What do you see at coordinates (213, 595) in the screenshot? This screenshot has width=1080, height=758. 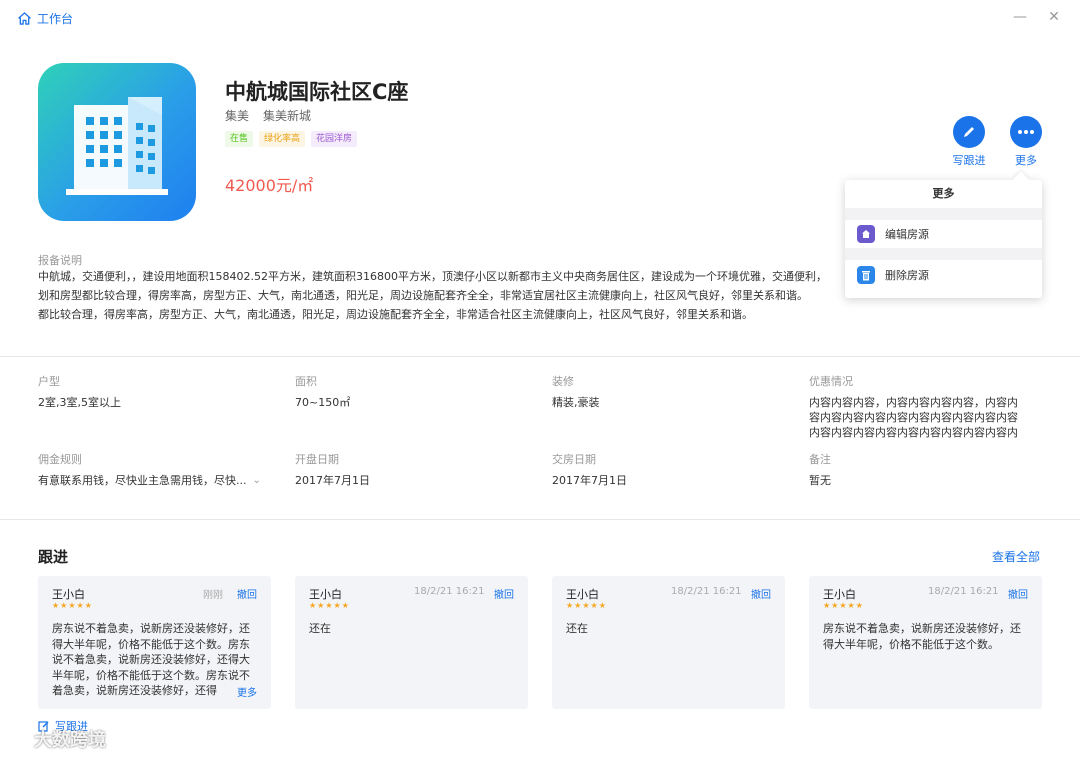 I see `card-time: 刚刚` at bounding box center [213, 595].